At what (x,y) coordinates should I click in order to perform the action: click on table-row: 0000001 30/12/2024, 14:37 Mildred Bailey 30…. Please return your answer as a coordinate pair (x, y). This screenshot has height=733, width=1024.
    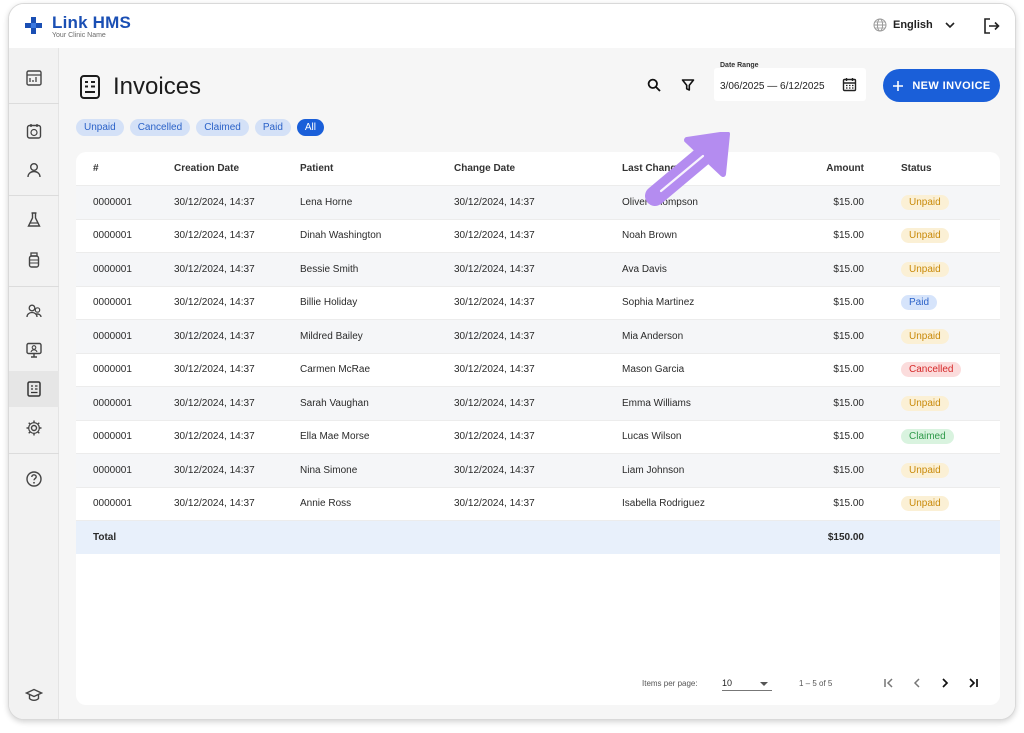
    Looking at the image, I should click on (538, 336).